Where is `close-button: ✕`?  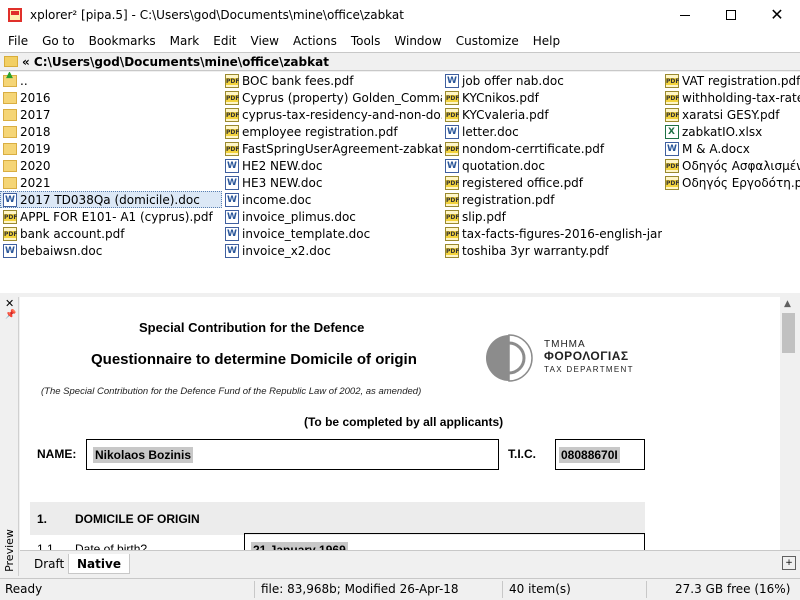
close-button: ✕ is located at coordinates (777, 15).